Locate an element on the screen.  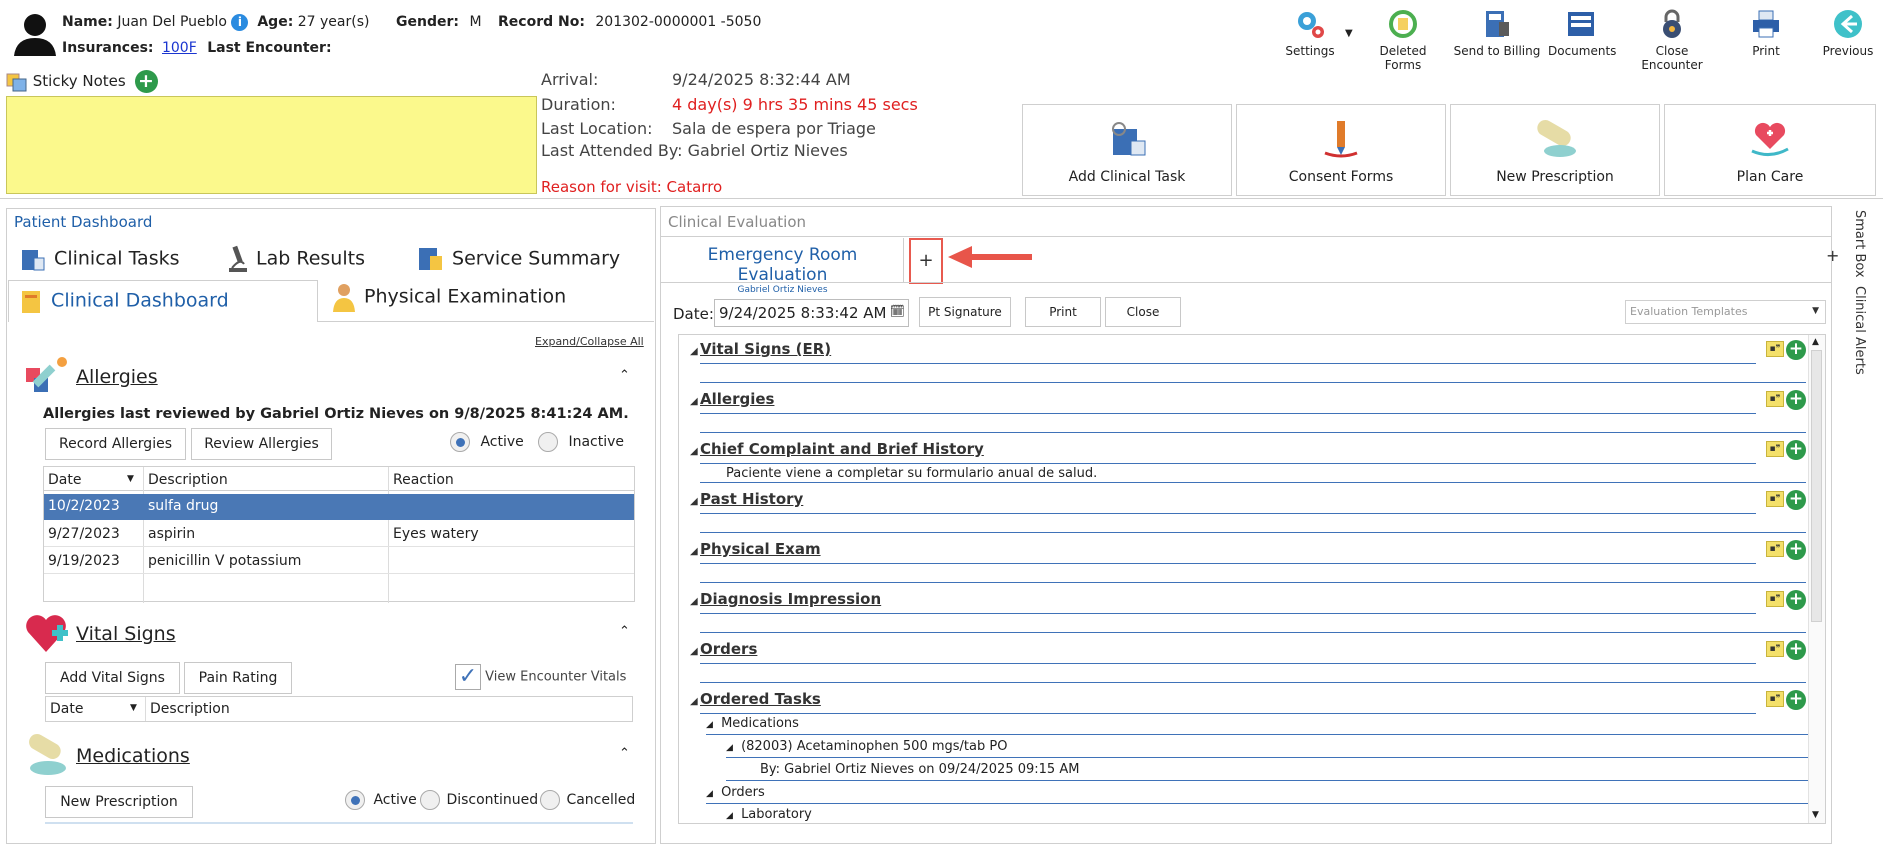
tab-service-summary: Service Summary is located at coordinates (518, 259).